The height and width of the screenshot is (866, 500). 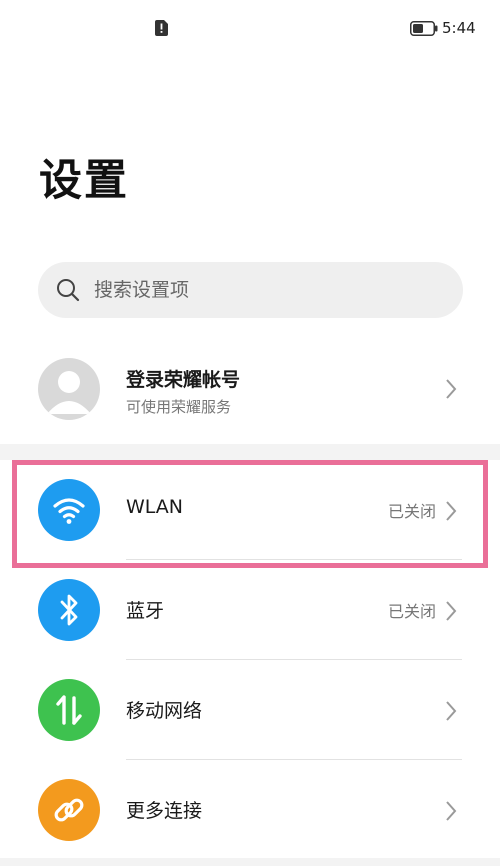 I want to click on settings-item-more-connections: 更多连接, so click(x=250, y=810).